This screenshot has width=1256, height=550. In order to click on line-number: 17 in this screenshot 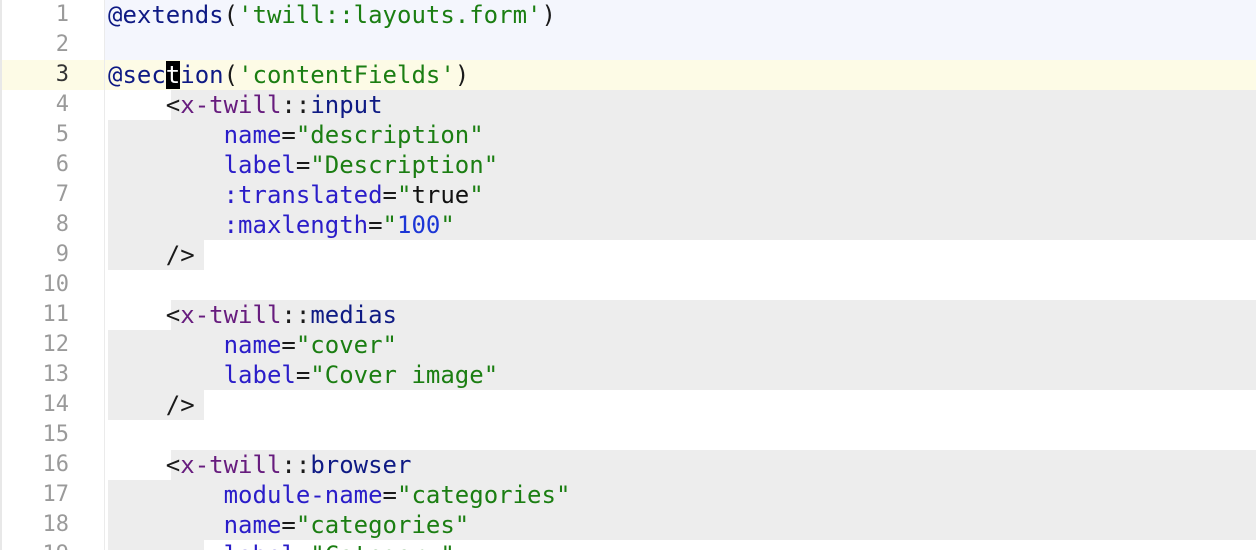, I will do `click(56, 494)`.